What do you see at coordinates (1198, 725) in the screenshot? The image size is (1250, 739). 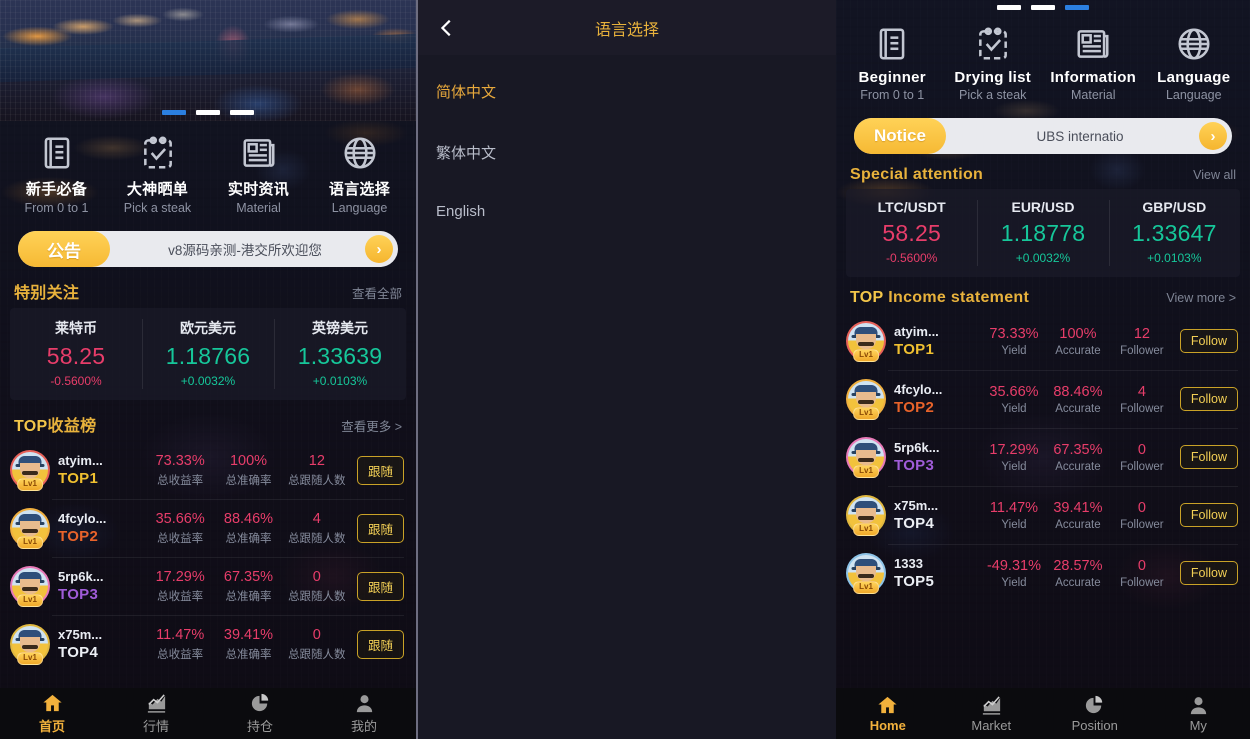 I see `tab-label: My` at bounding box center [1198, 725].